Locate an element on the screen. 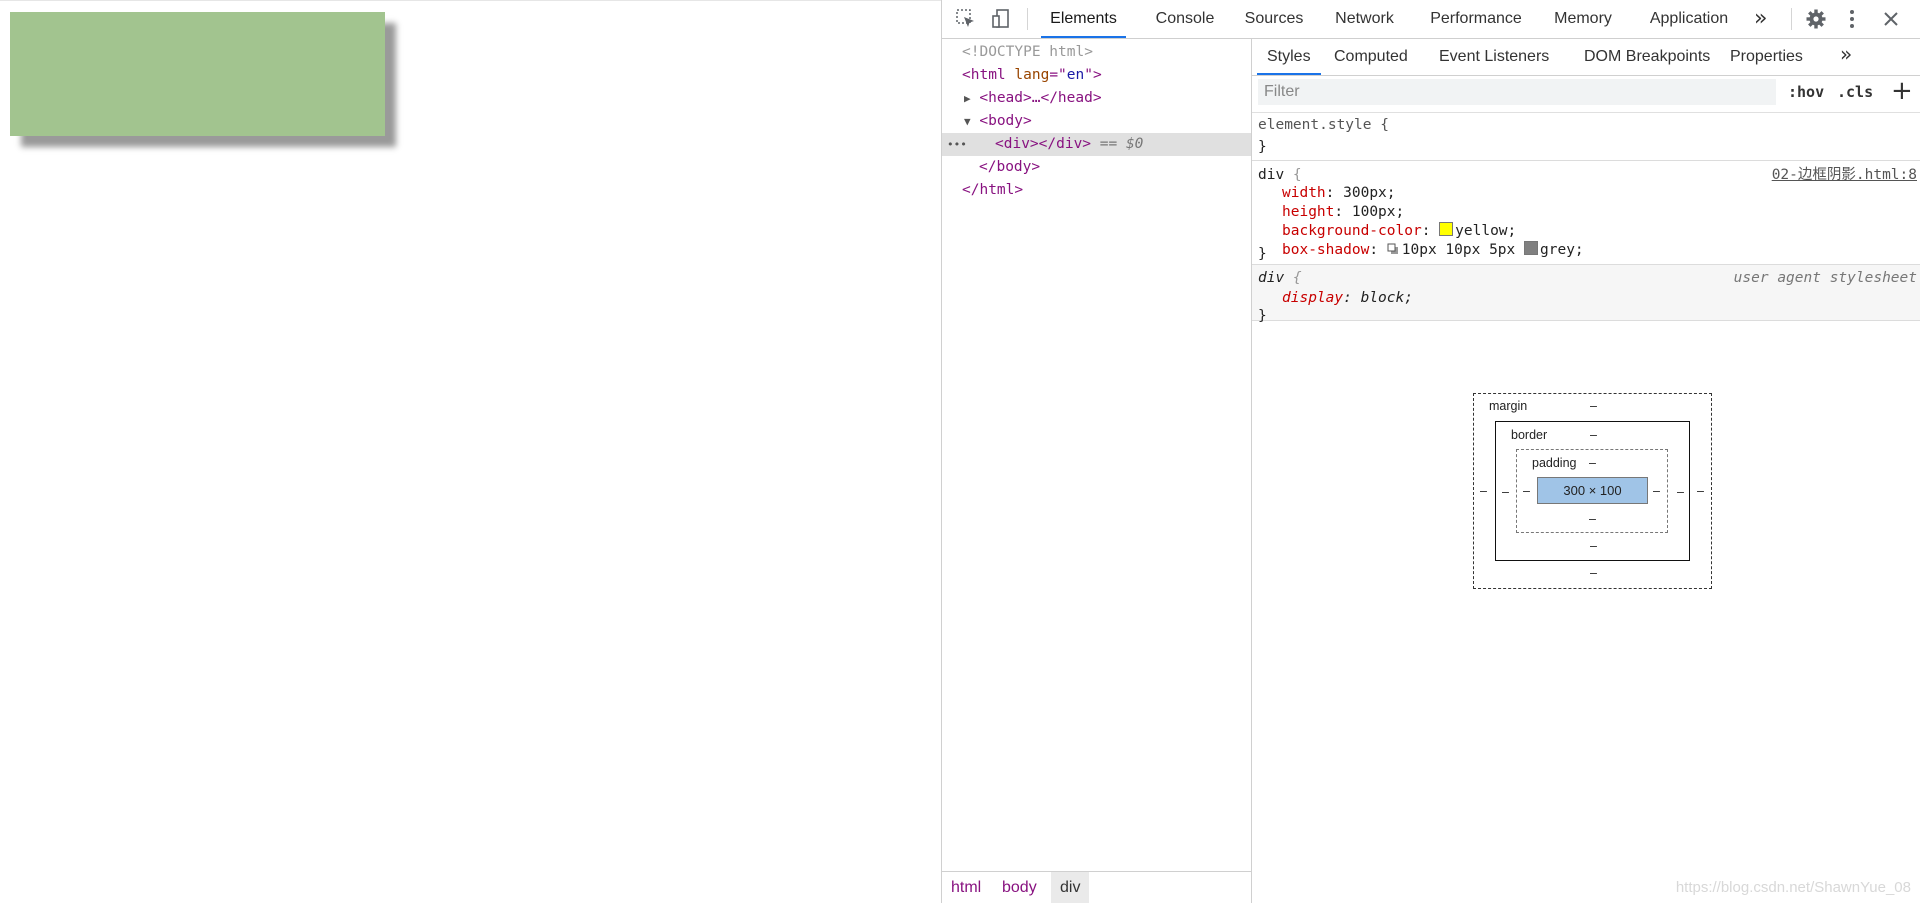  property-value-color: grey; is located at coordinates (1562, 250).